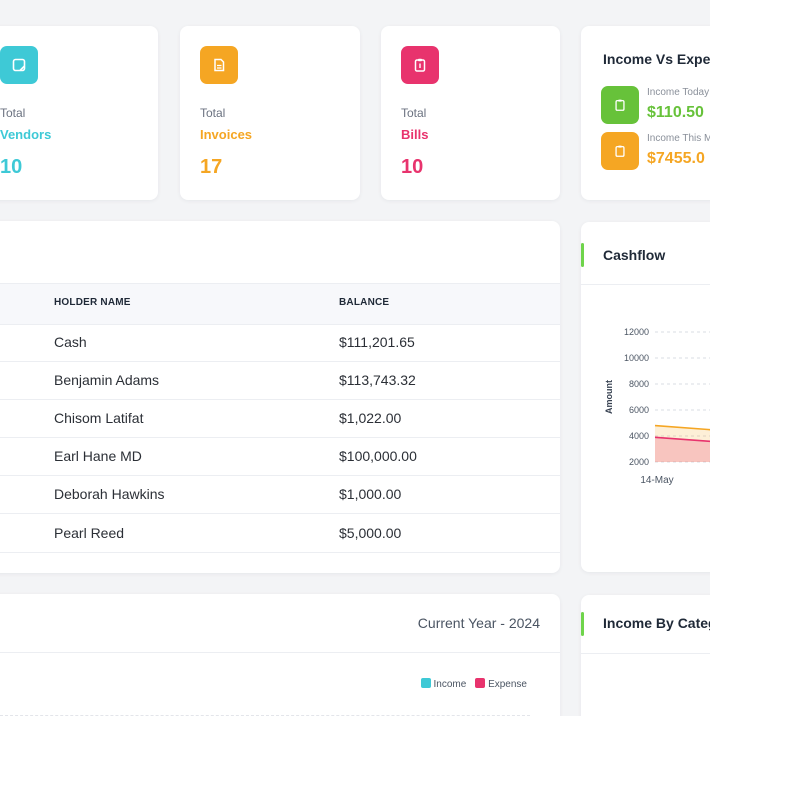 This screenshot has width=800, height=800. I want to click on income-by-category-card: Income By Categ, so click(645, 655).